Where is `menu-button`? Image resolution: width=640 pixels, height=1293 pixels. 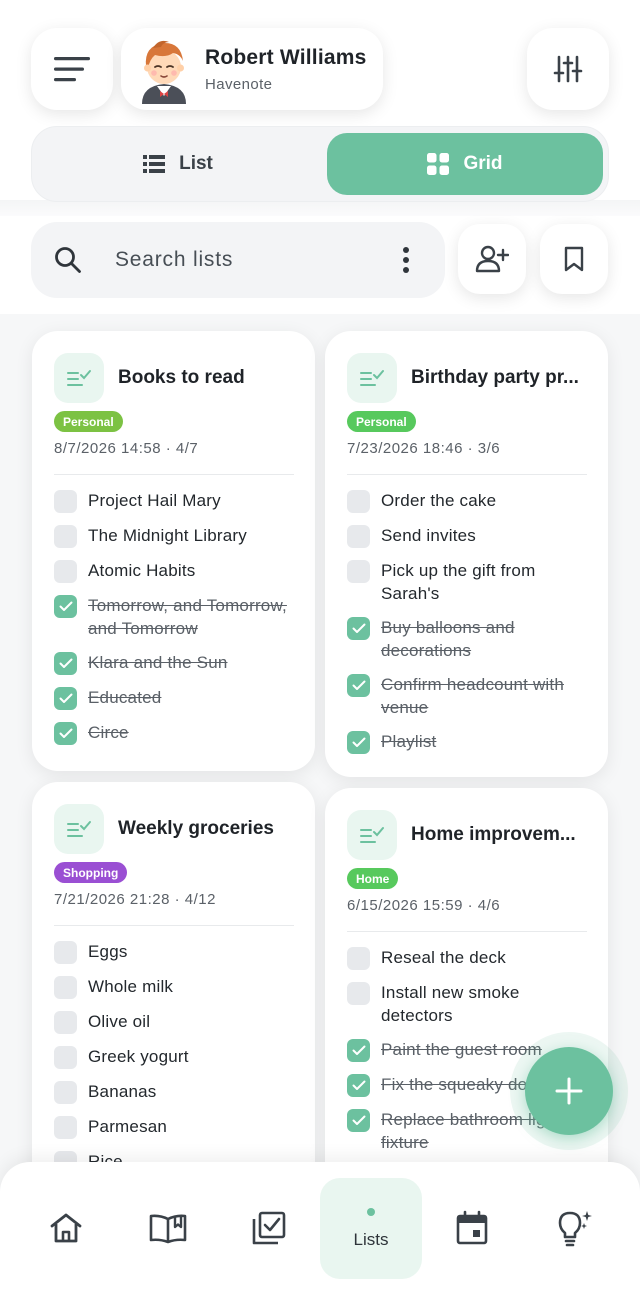
menu-button is located at coordinates (72, 69).